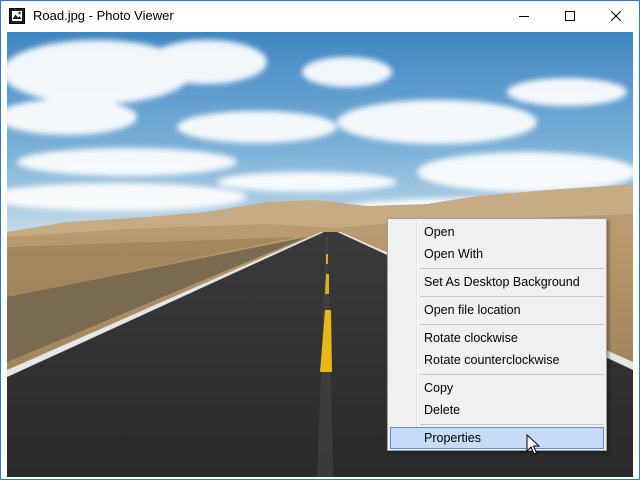 The width and height of the screenshot is (640, 480). I want to click on photo-viewer-app-icon, so click(17, 16).